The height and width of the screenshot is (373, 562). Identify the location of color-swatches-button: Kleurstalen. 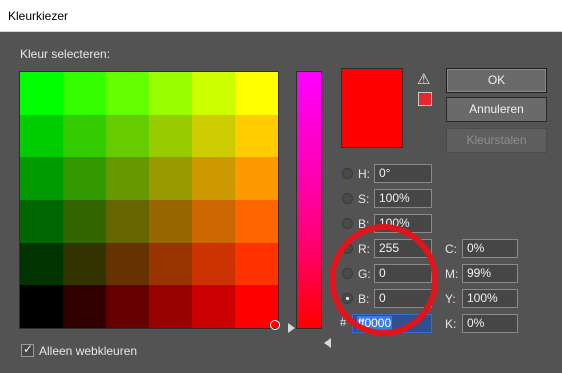
(496, 140).